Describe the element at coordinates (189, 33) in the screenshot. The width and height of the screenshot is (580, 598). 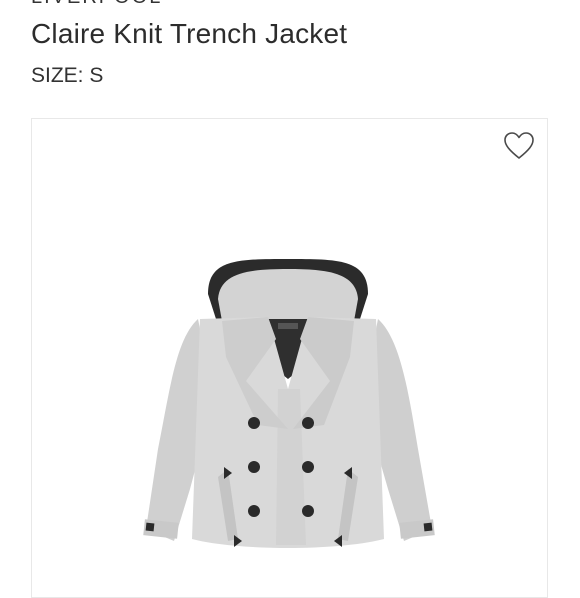
I see `product-title: Claire Knit Trench Jacket` at that location.